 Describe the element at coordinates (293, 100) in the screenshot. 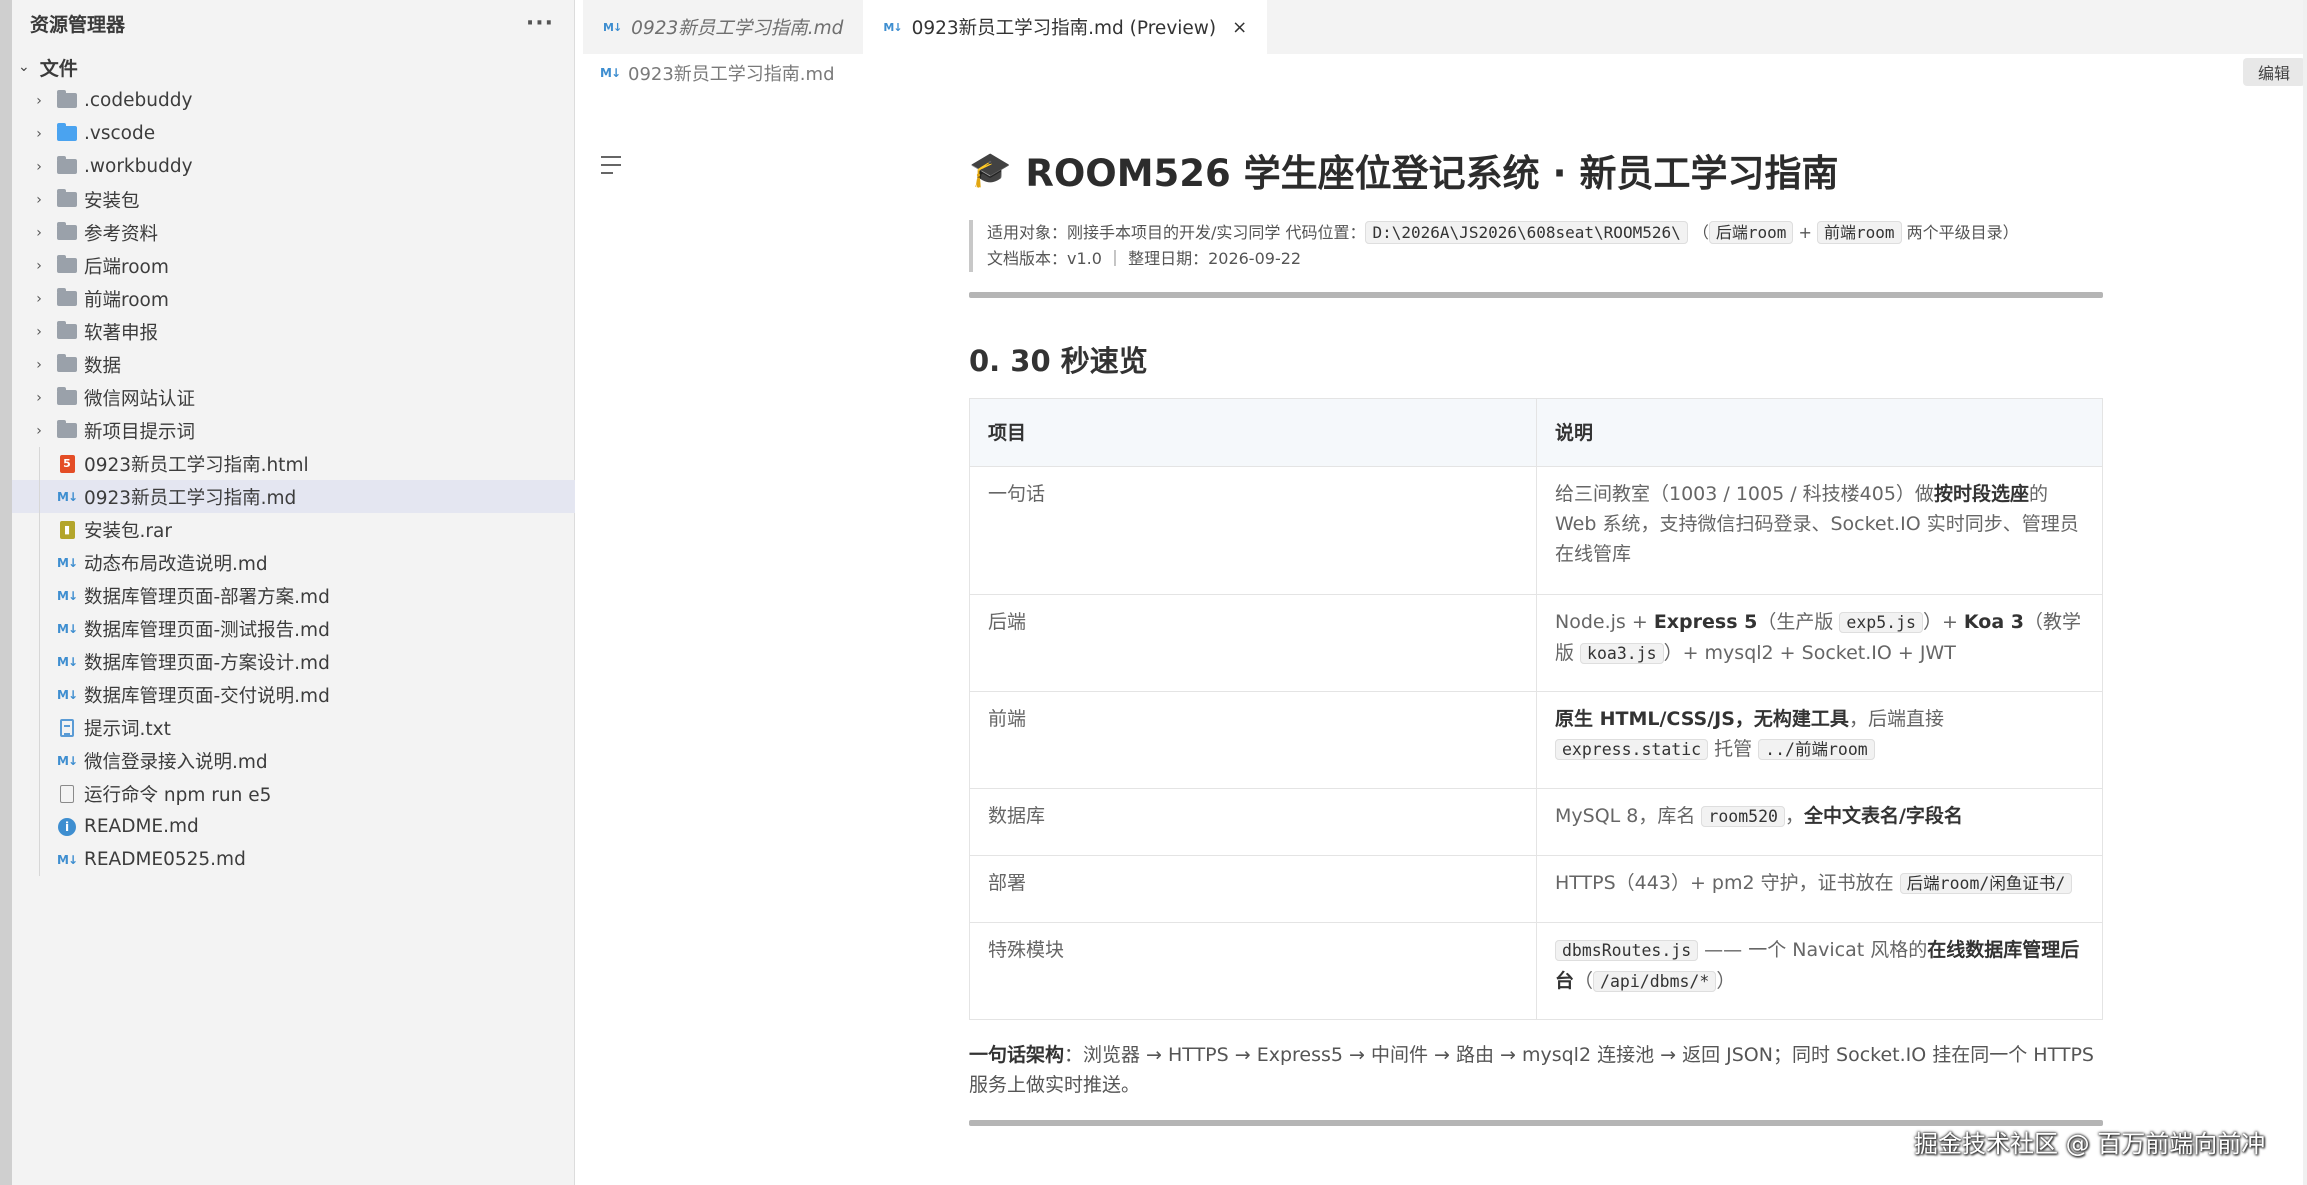

I see `tree-folder: › .codebuddy` at that location.